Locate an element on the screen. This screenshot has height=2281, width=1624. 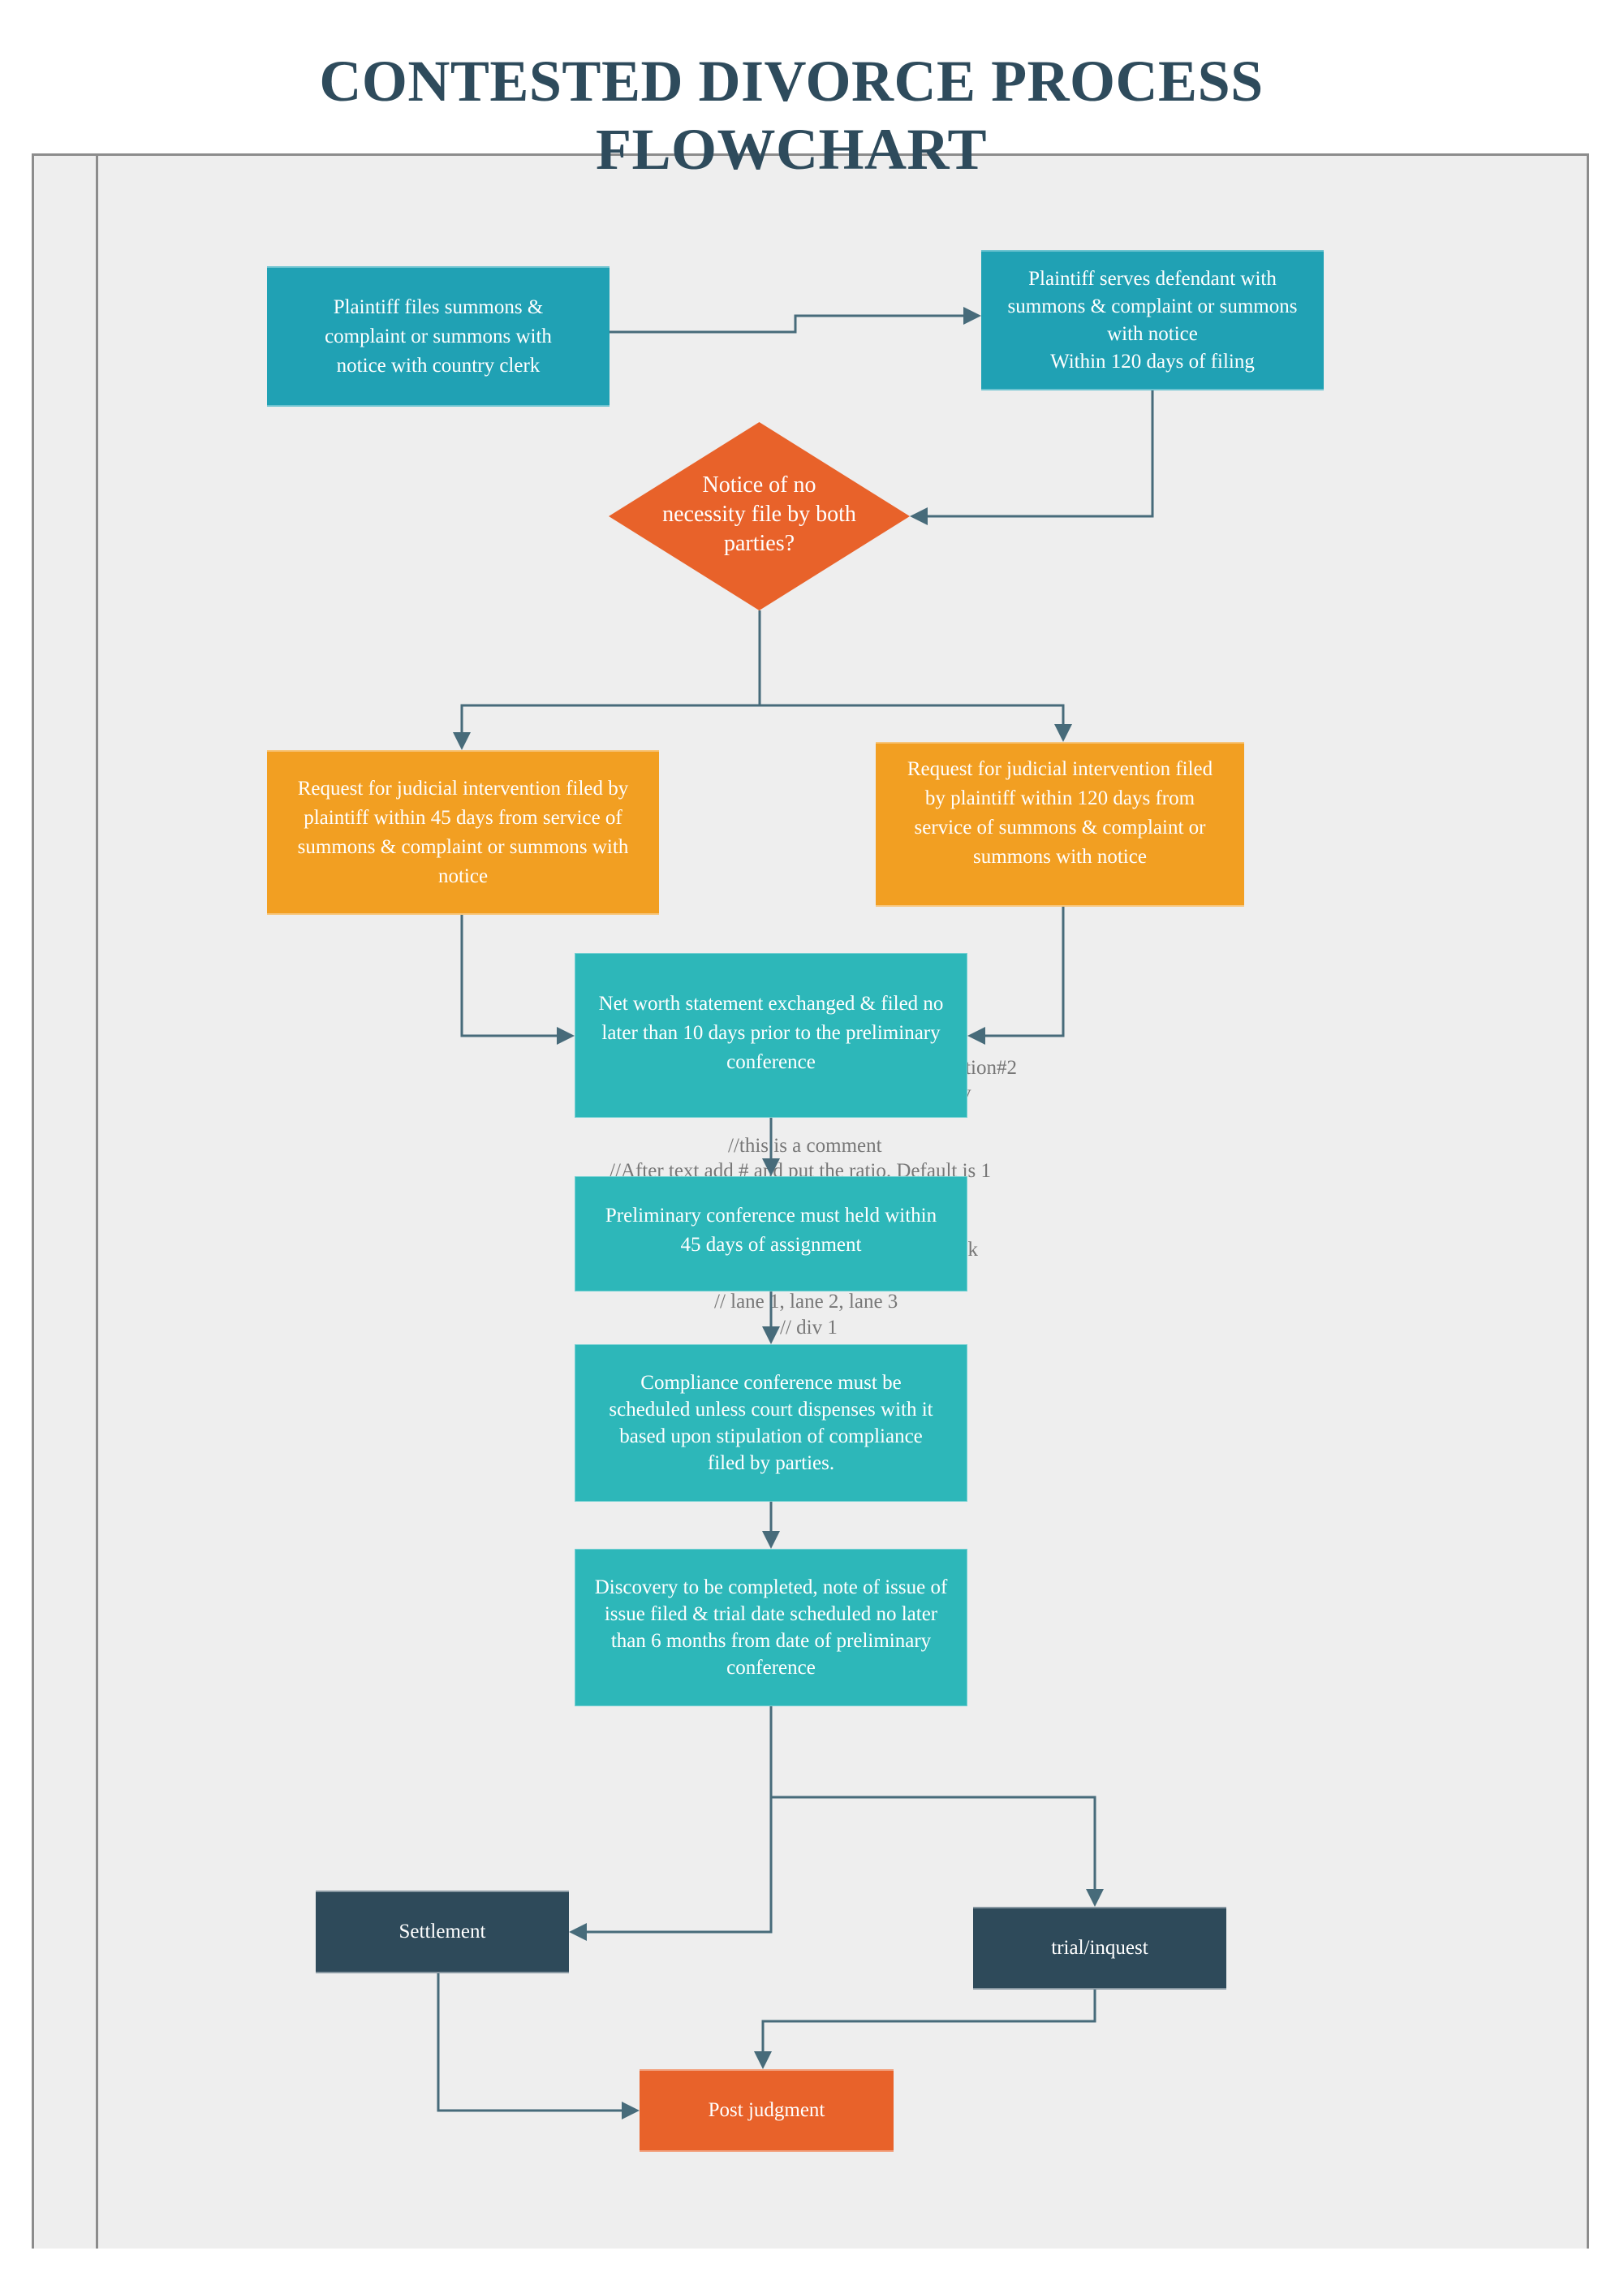
comment-this-is-a-comment: //this is a comment is located at coordinates (805, 1146).